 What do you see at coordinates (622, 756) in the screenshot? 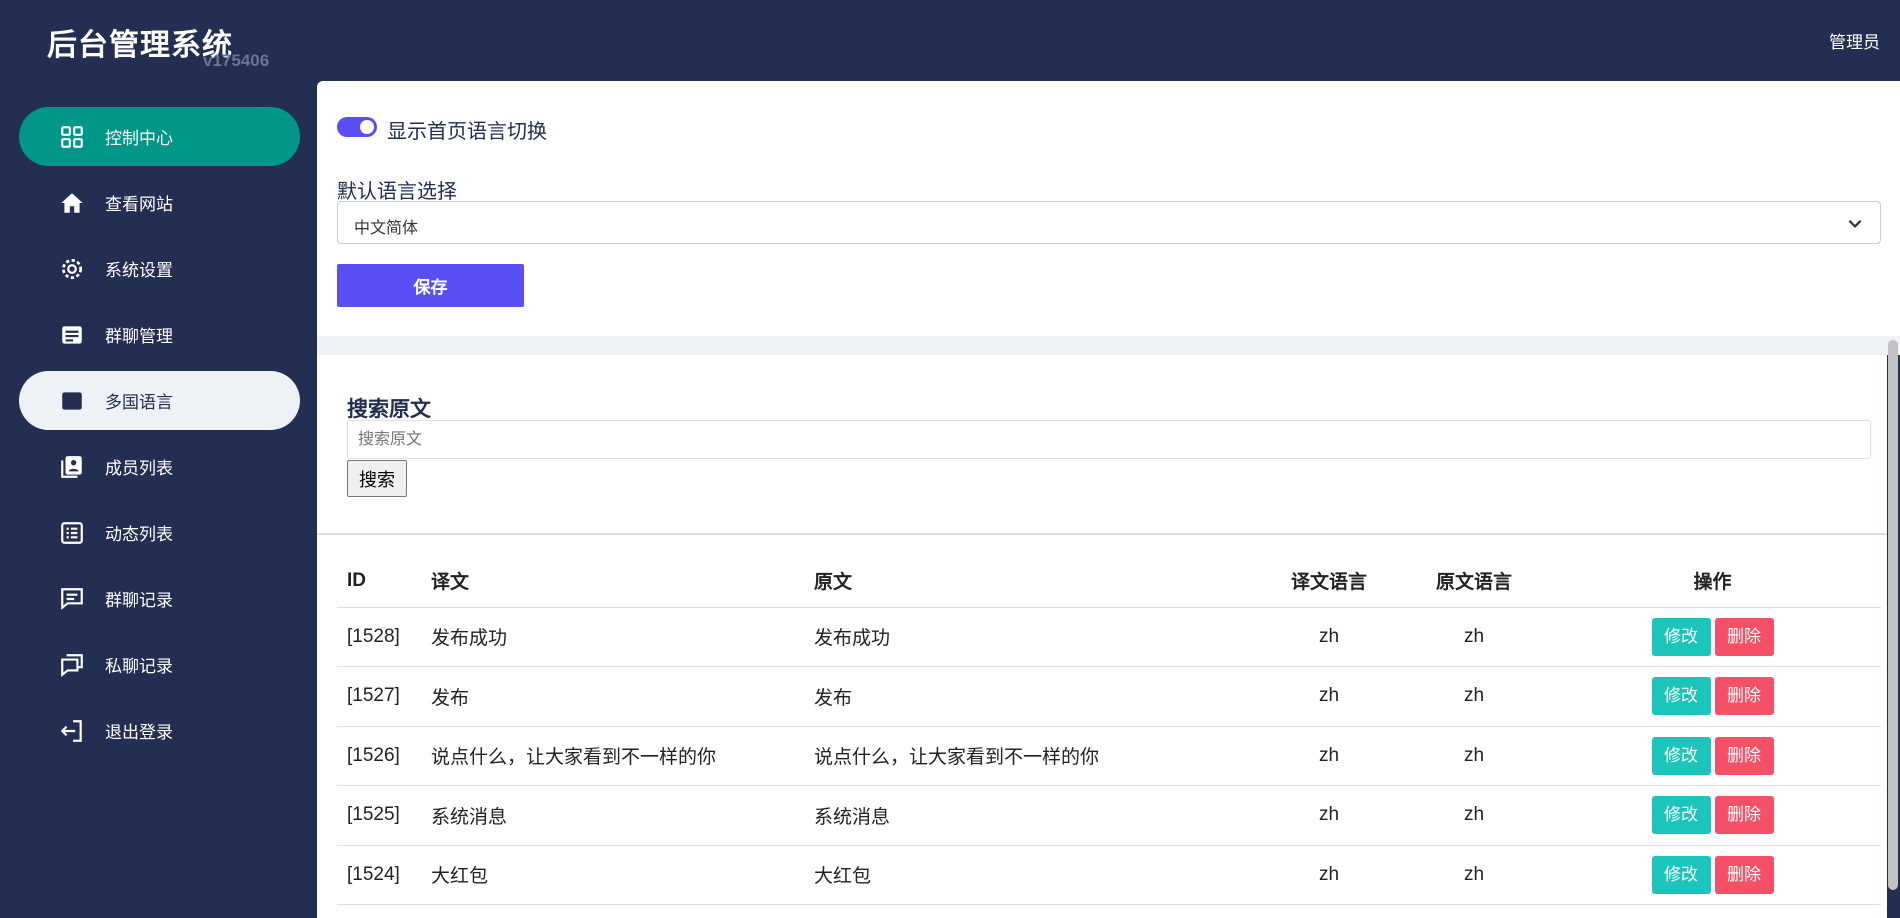
I see `cell-translation: 说点什么，让大家看到不一样的你` at bounding box center [622, 756].